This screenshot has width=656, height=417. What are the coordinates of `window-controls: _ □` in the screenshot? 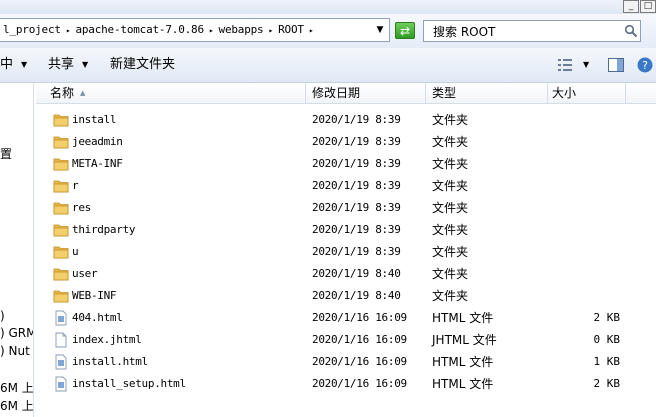 It's located at (639, 6).